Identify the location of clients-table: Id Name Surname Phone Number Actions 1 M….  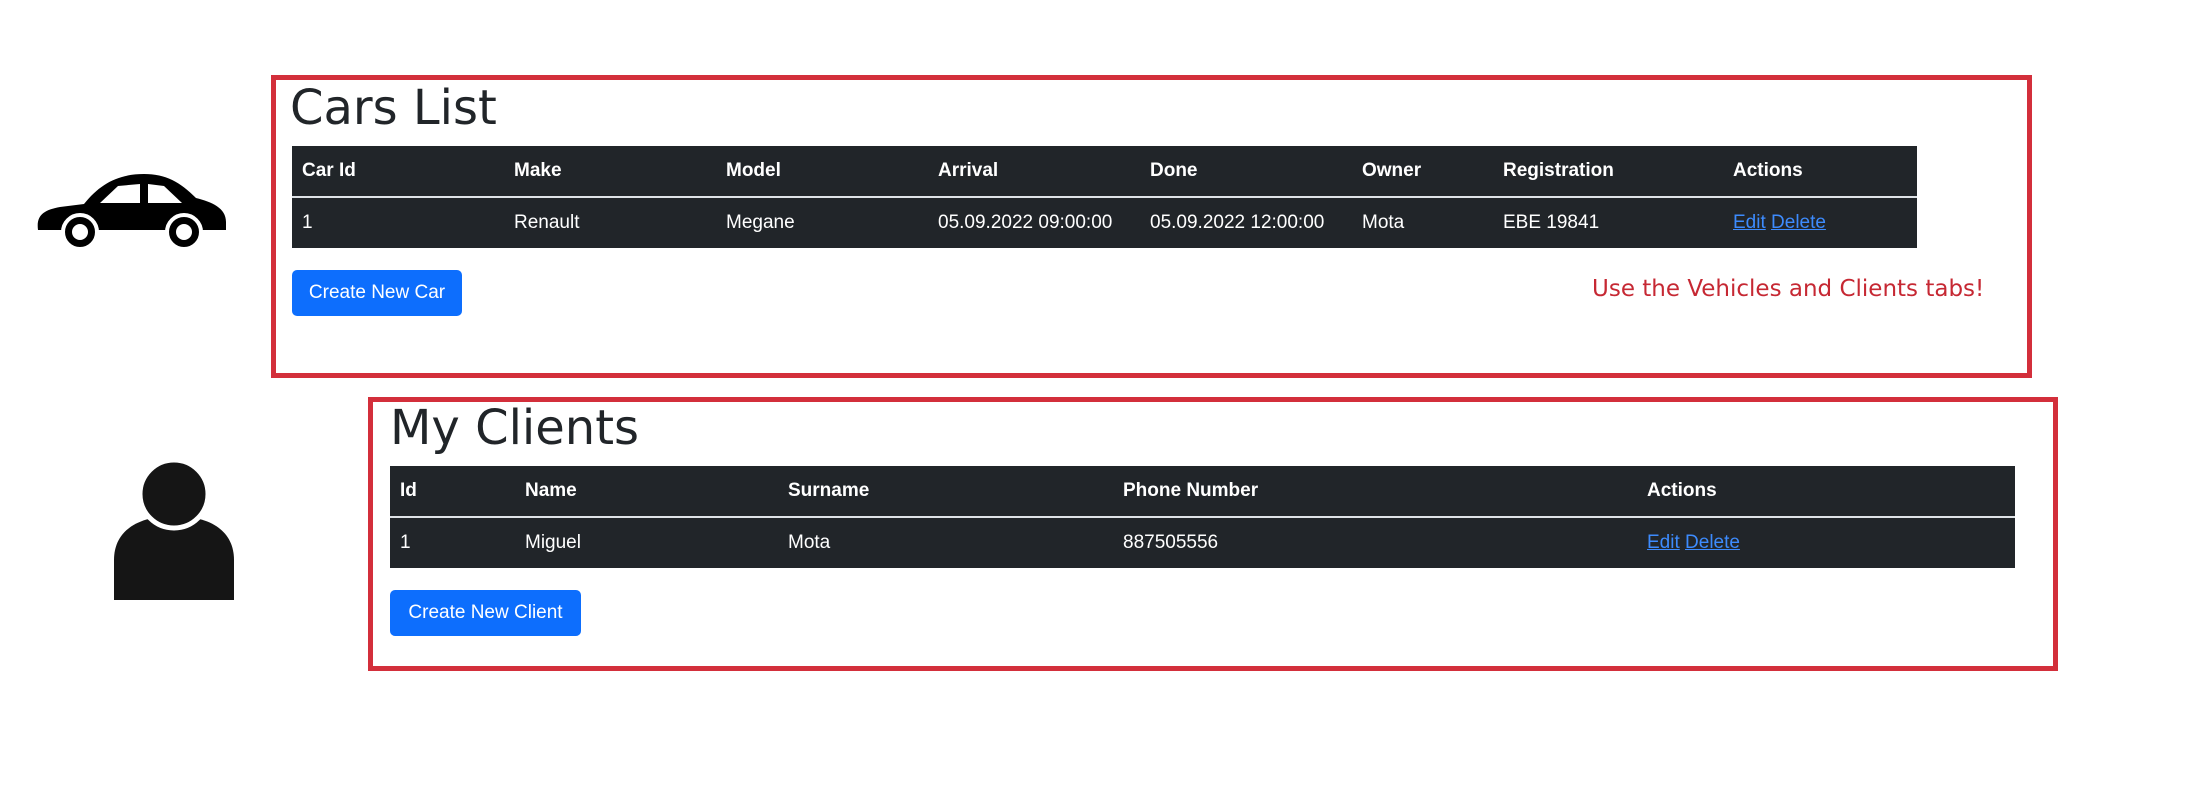
(1202, 517).